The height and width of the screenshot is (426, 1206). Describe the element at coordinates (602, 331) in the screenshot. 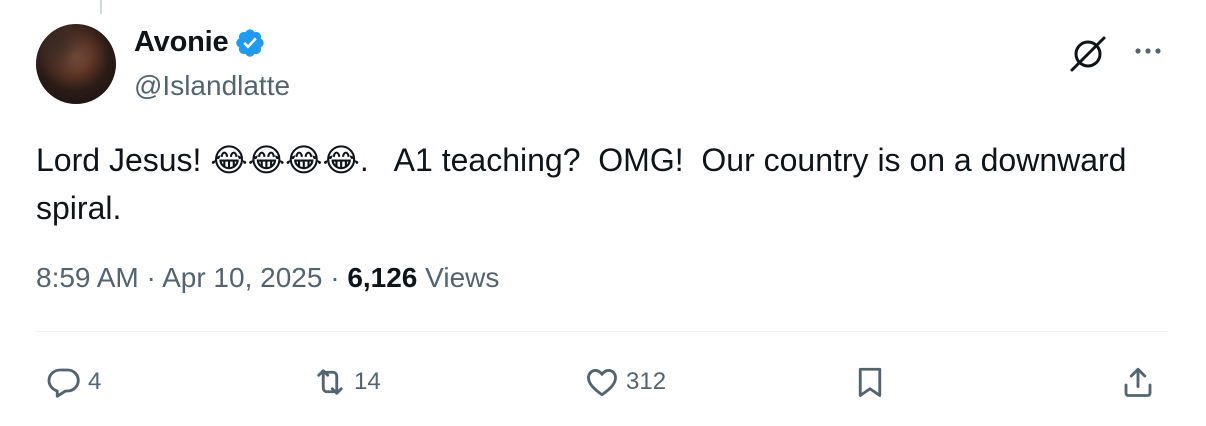

I see `divider` at that location.